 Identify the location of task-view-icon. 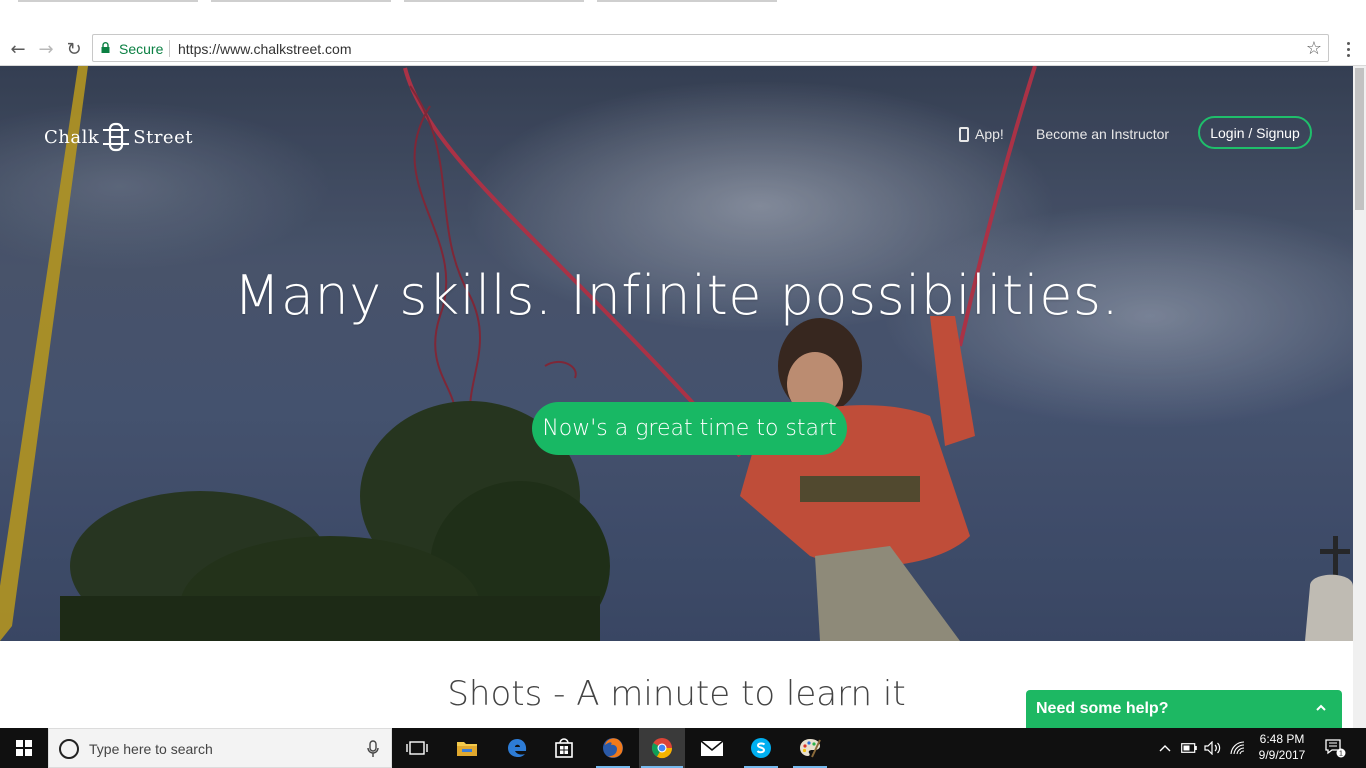
(417, 748).